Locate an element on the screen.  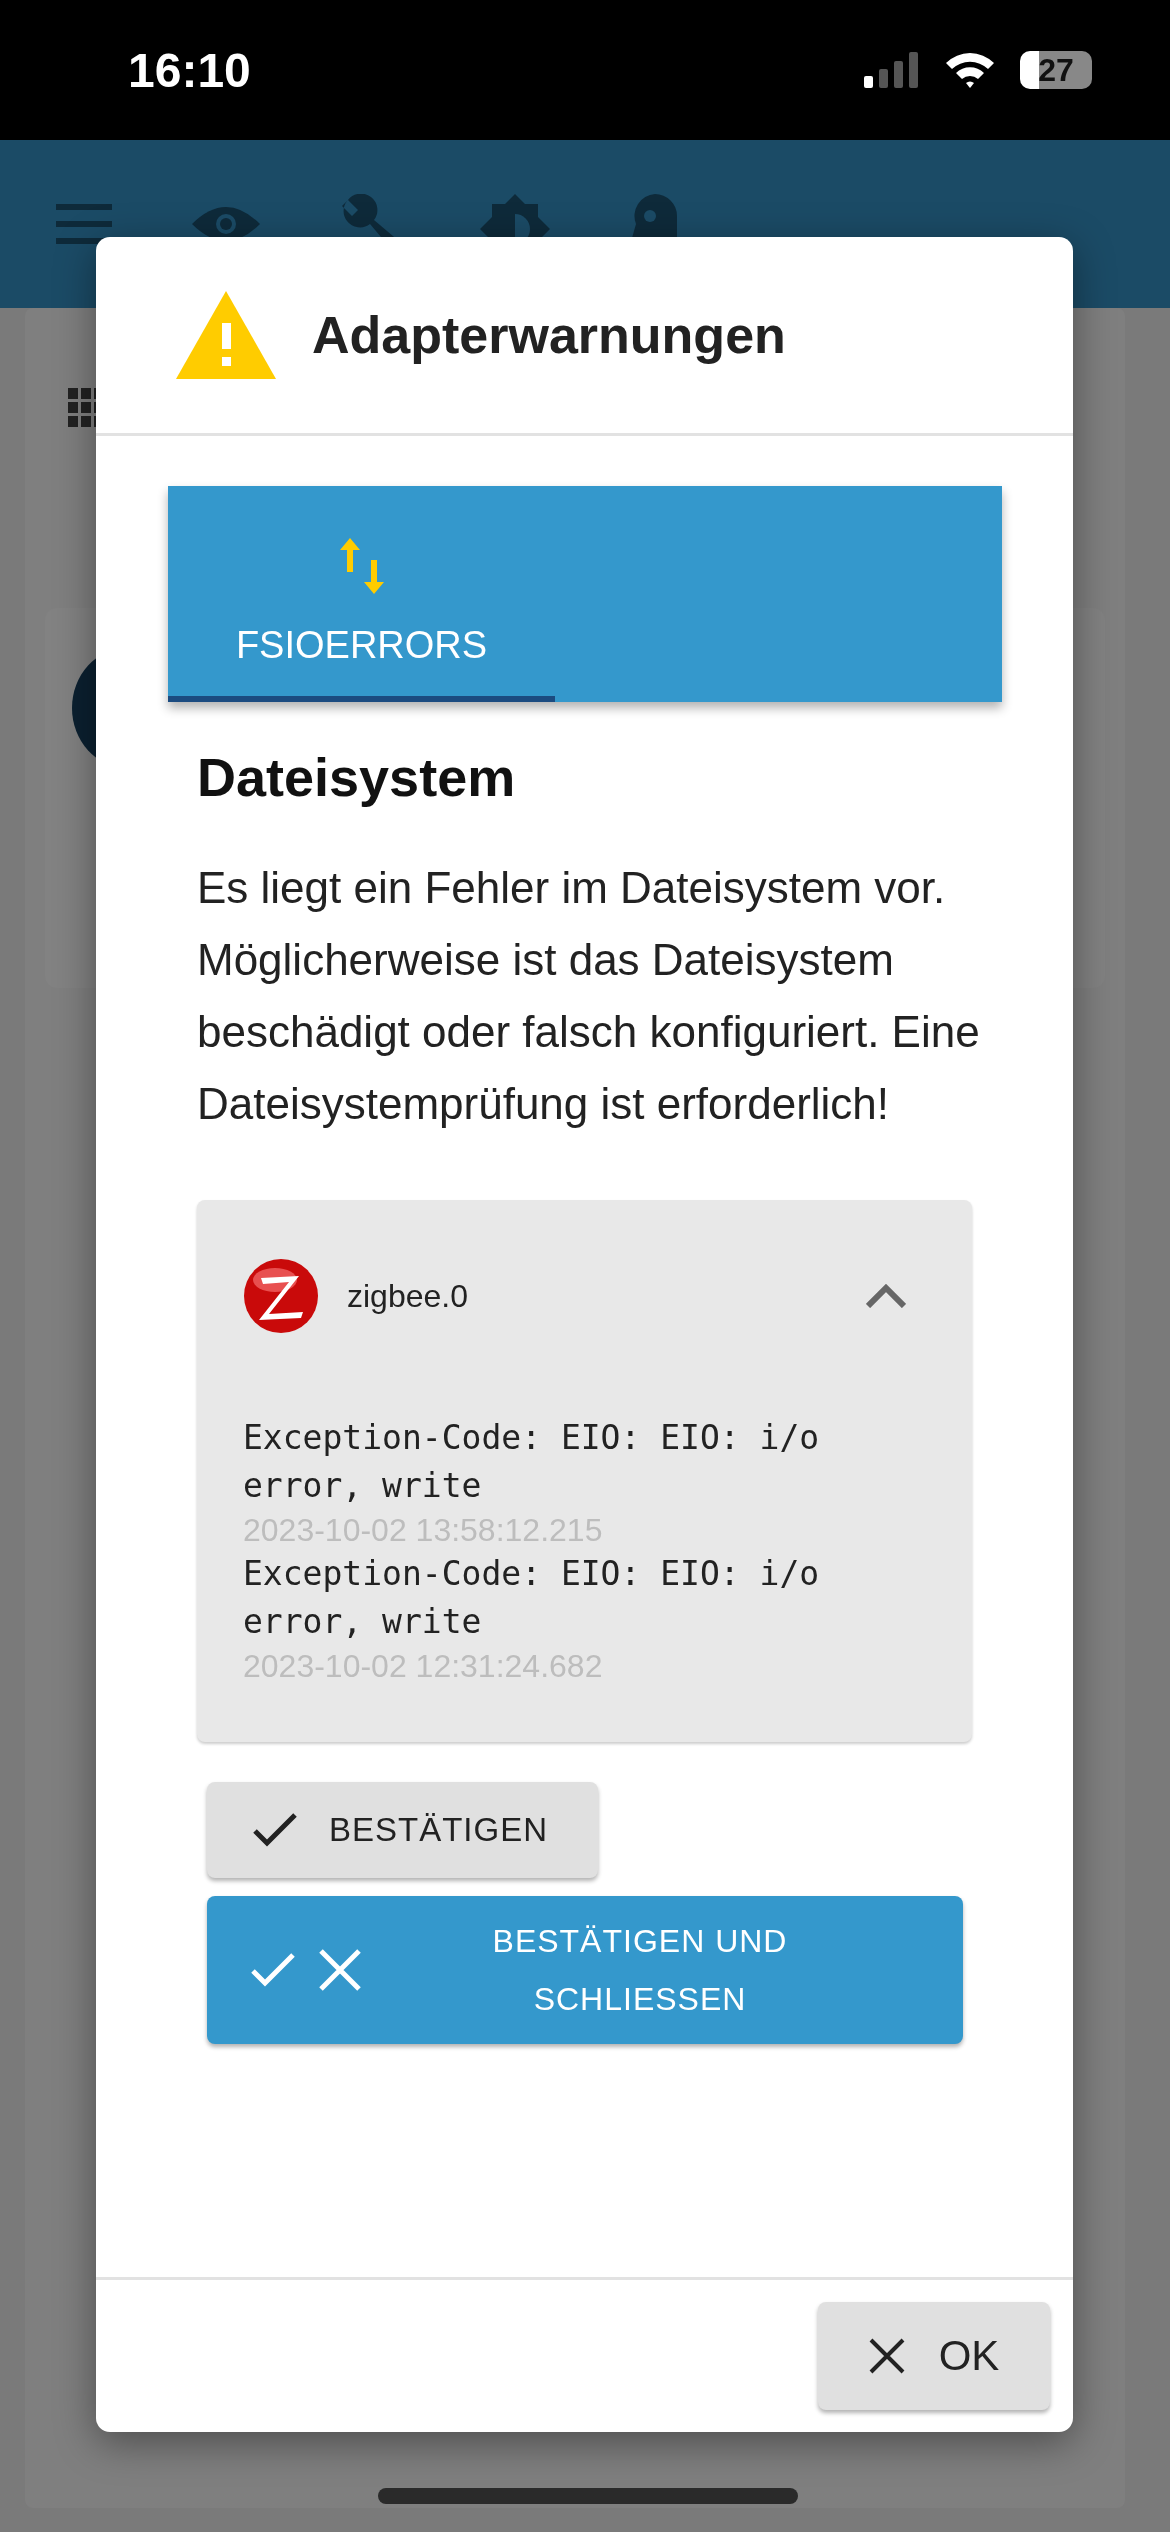
status-time: 16:10 is located at coordinates (189, 70).